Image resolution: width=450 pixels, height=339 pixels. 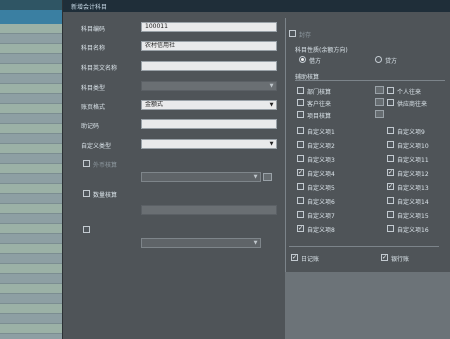 What do you see at coordinates (99, 68) in the screenshot?
I see `english-name-label: 科目英文名称` at bounding box center [99, 68].